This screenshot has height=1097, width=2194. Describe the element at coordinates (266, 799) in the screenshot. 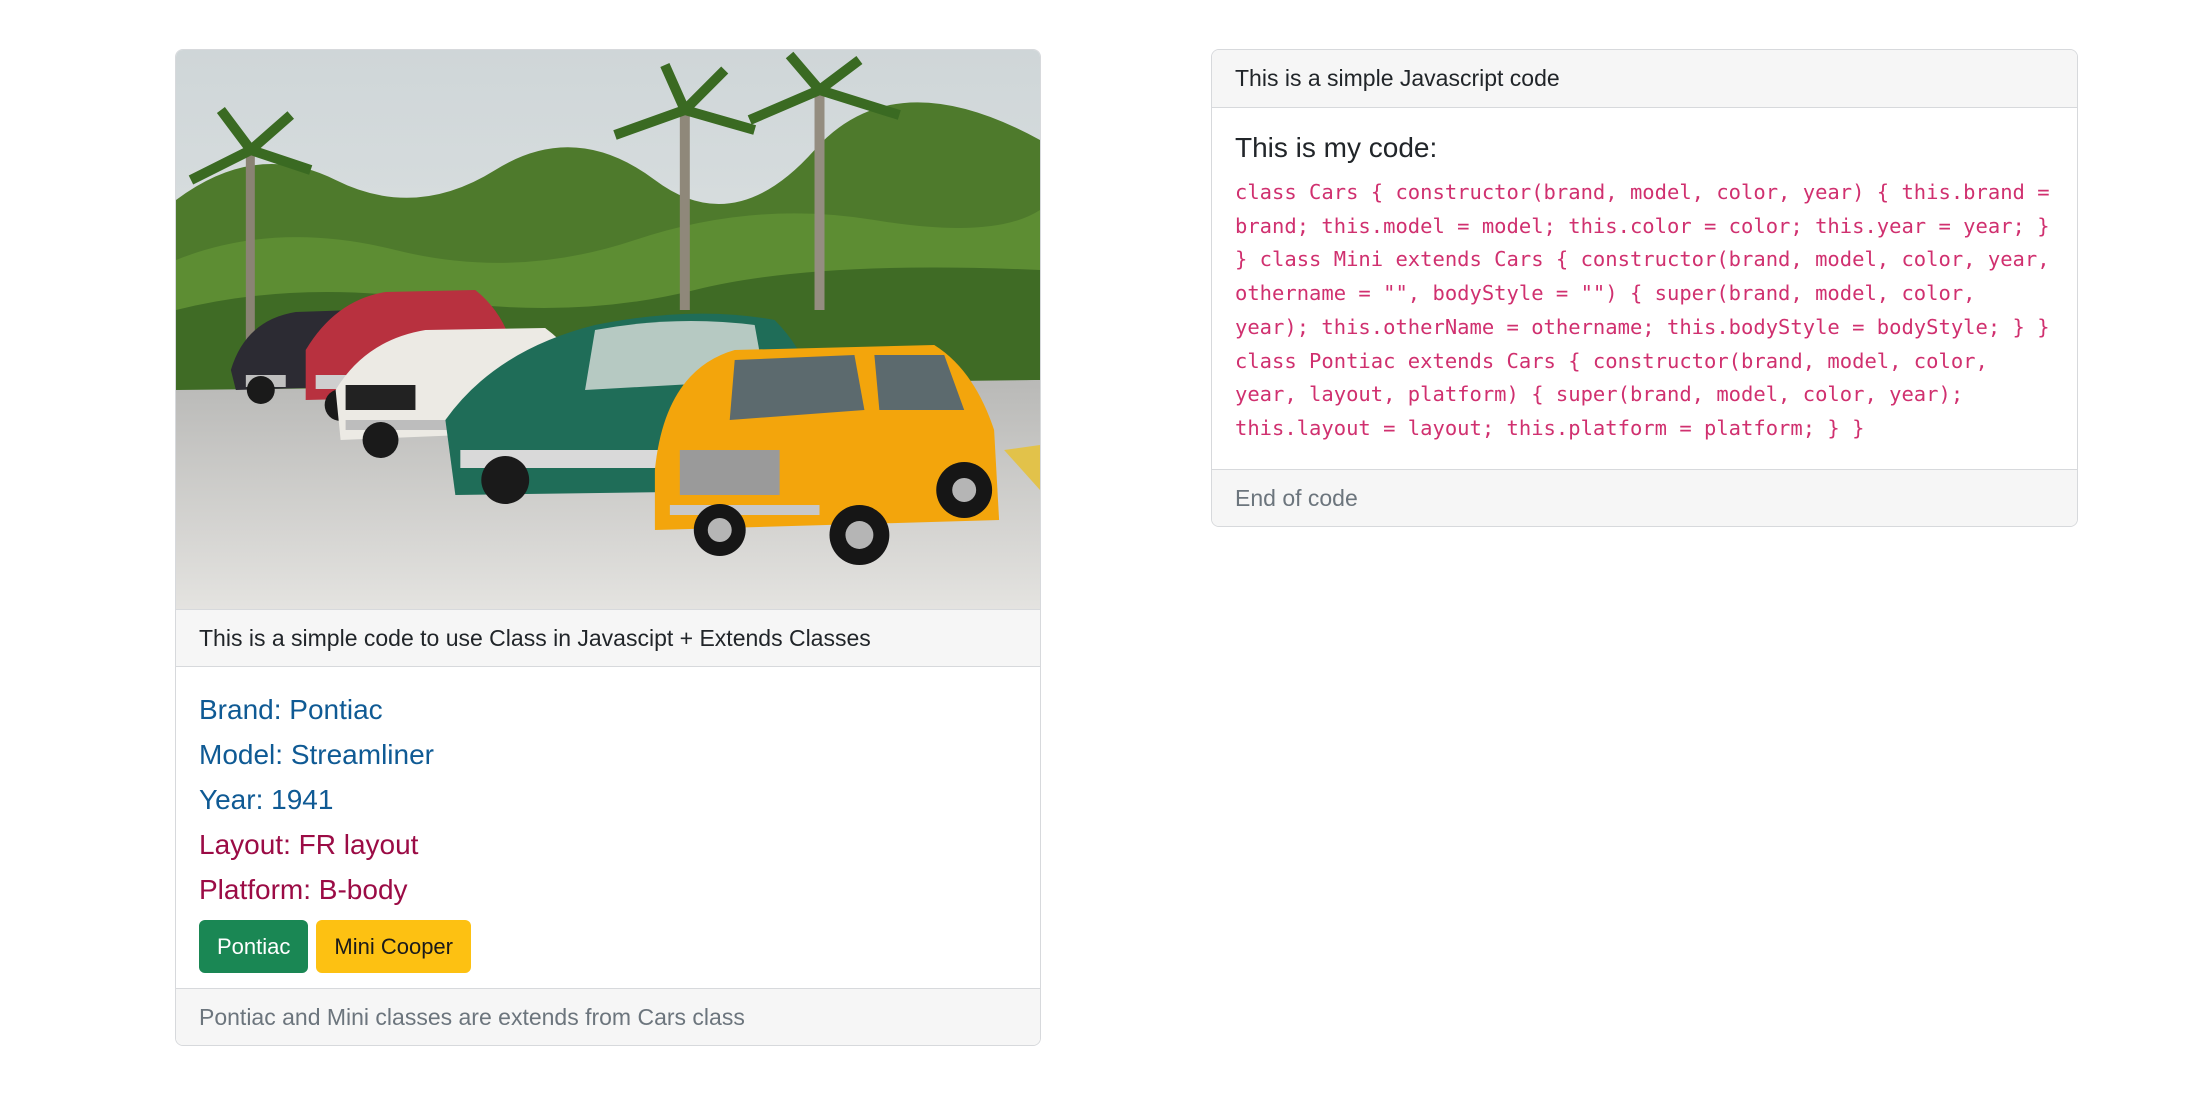

I see `year-text: Year: 1941` at that location.